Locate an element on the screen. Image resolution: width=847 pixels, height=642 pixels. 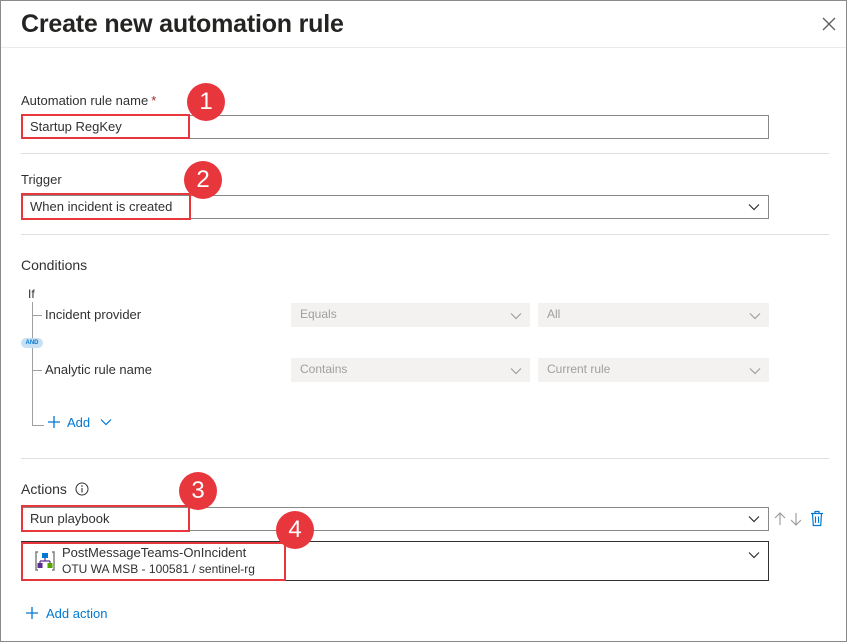
panel-title: Create new automation rule is located at coordinates (182, 24).